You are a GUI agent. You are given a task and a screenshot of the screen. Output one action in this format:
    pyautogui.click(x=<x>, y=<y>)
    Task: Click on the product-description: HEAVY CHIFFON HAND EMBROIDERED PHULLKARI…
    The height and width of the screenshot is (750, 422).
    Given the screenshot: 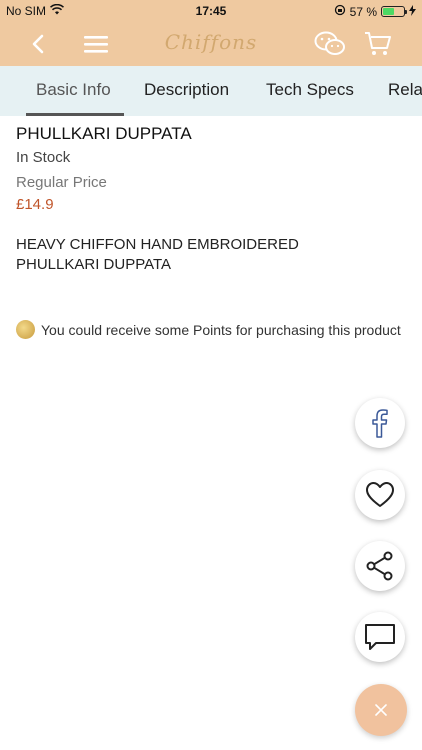 What is the action you would take?
    pyautogui.click(x=211, y=255)
    